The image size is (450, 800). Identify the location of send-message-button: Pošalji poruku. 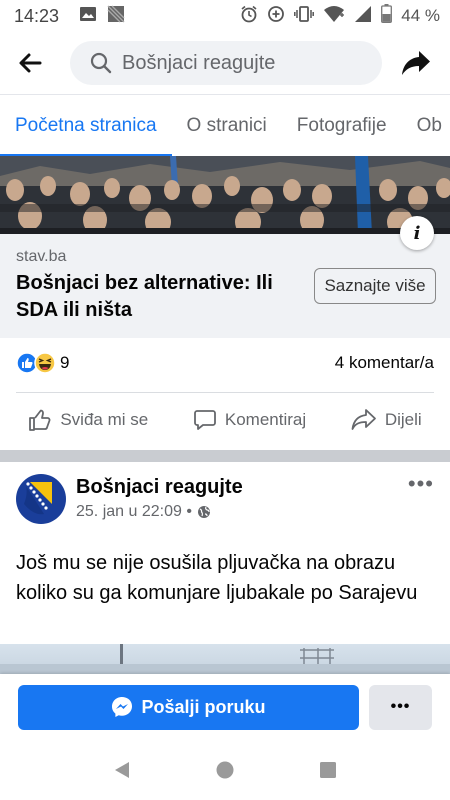
(188, 707).